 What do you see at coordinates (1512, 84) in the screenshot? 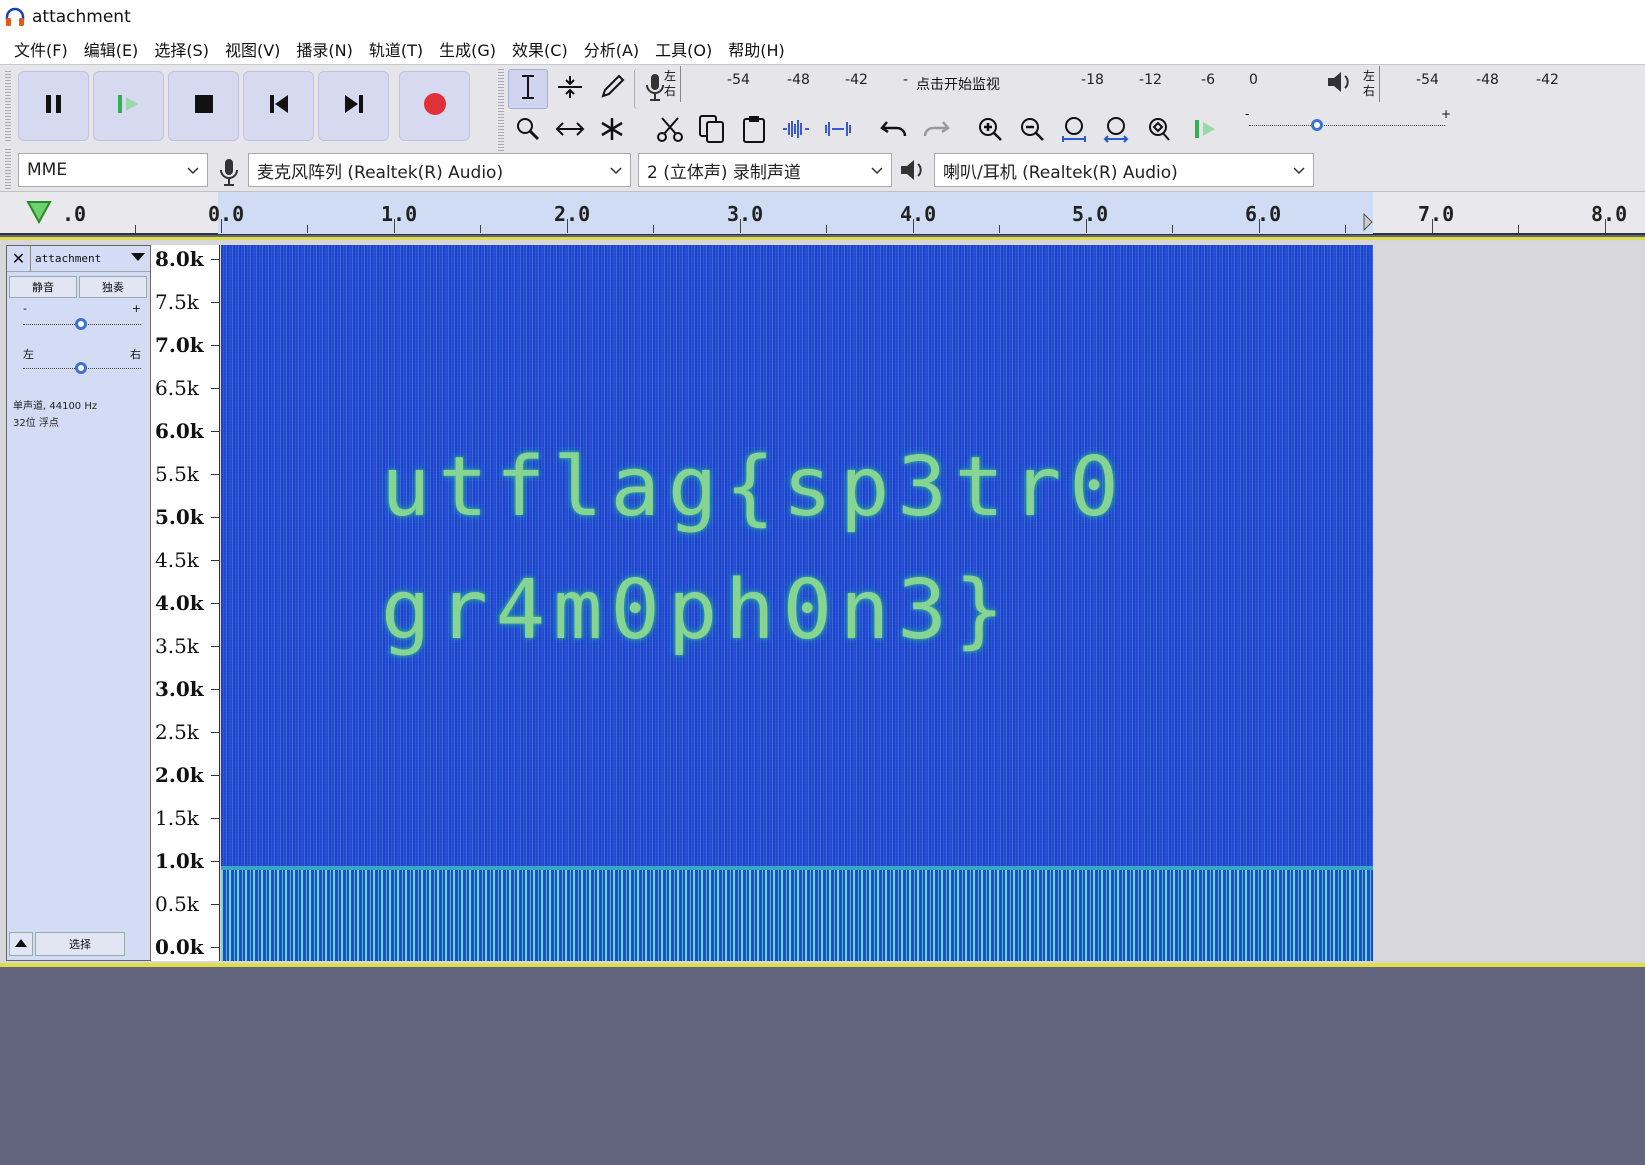
I see `playback-meter-scale: -54 -48 -42` at bounding box center [1512, 84].